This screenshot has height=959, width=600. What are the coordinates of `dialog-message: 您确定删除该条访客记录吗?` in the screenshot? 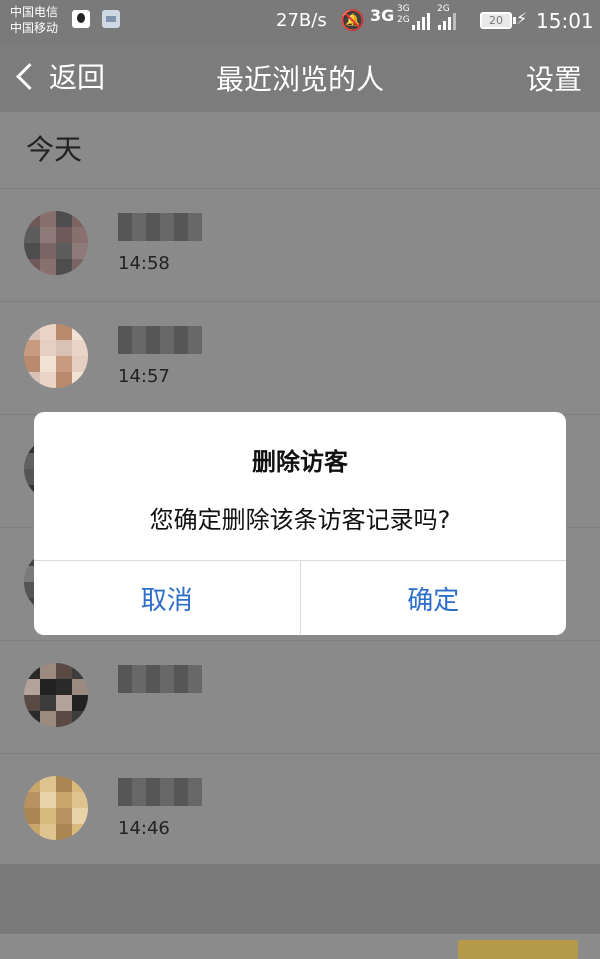 It's located at (300, 520).